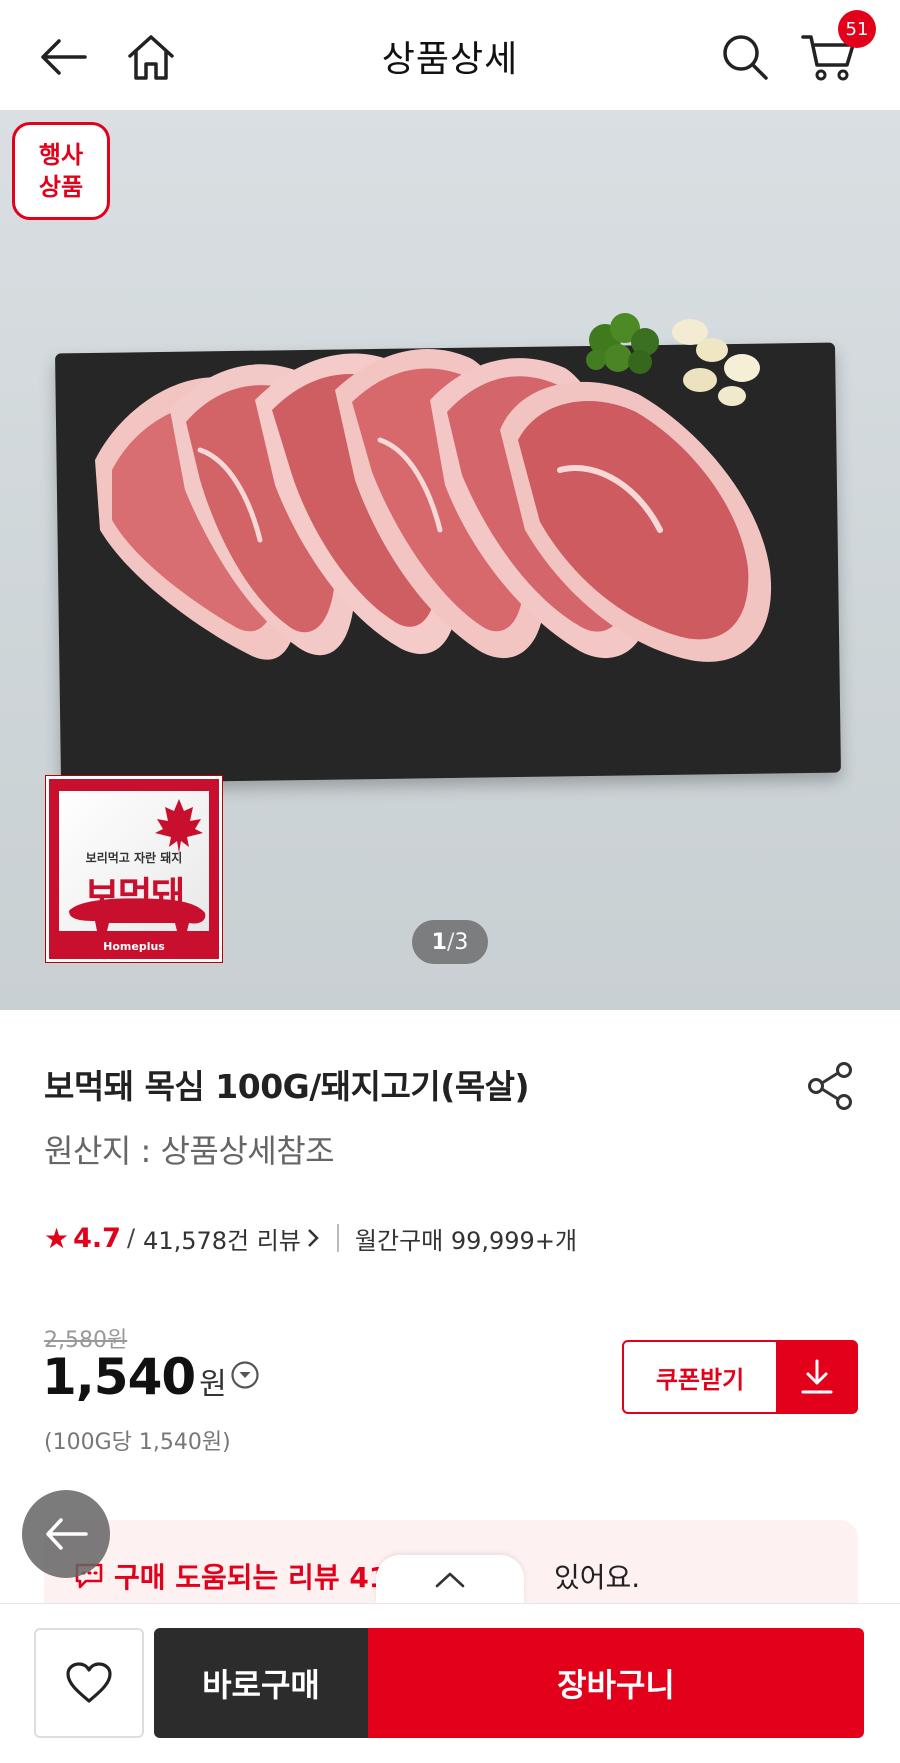  I want to click on share-icon, so click(830, 1086).